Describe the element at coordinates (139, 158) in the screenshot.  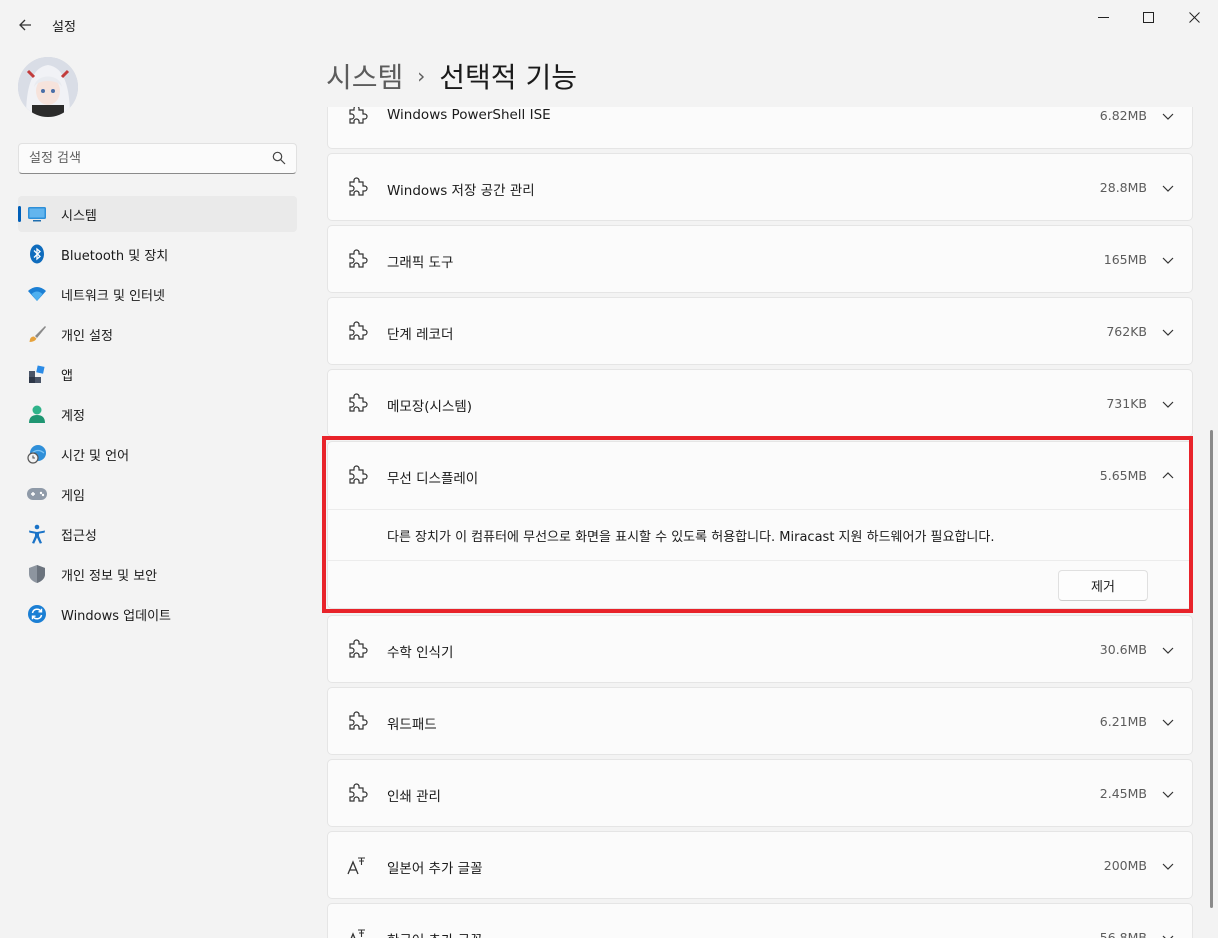
I see `search-input` at that location.